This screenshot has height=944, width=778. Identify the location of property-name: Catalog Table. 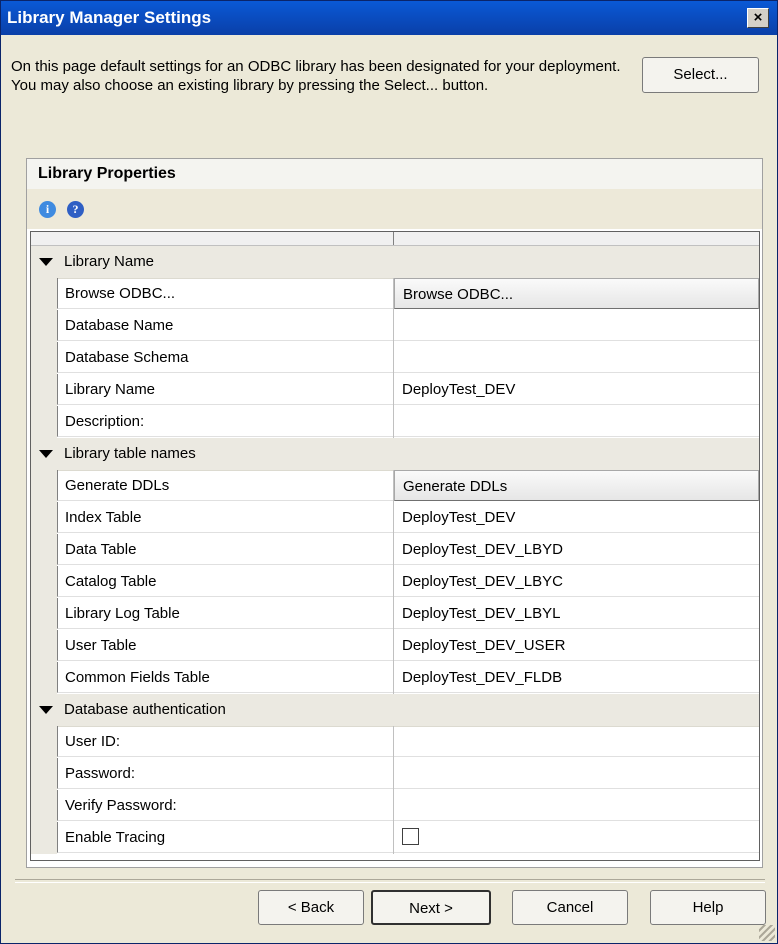
(225, 581).